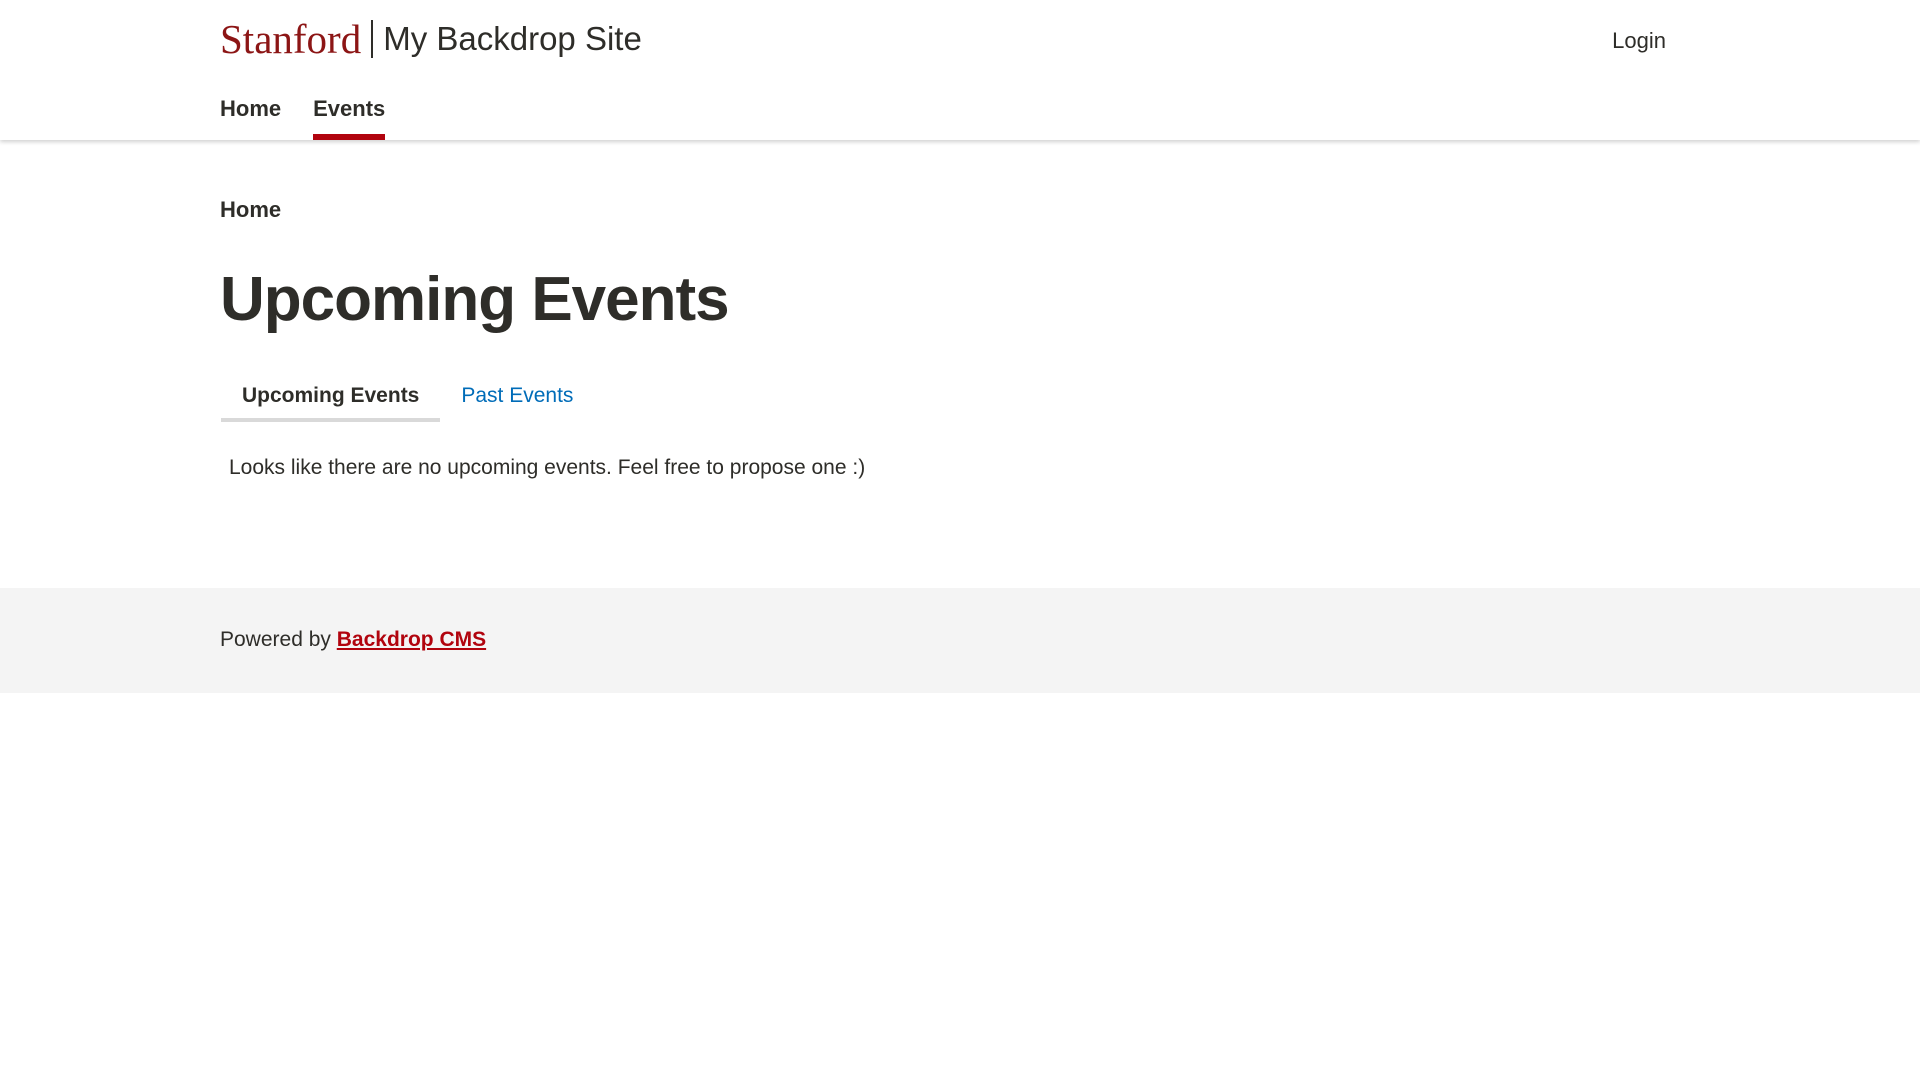 The width and height of the screenshot is (1920, 1080). What do you see at coordinates (517, 396) in the screenshot?
I see `tab-past-events: Past Events` at bounding box center [517, 396].